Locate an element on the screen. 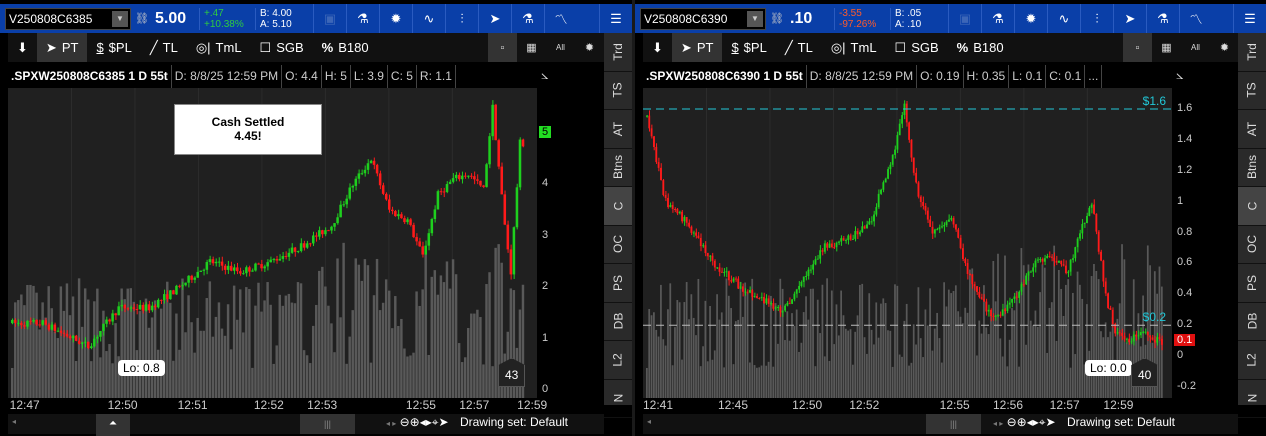 The image size is (1266, 436). time-axis: 12:47 12:50 12:51 12:52 12:53 12:55 12:57 12:59 is located at coordinates (278, 406).